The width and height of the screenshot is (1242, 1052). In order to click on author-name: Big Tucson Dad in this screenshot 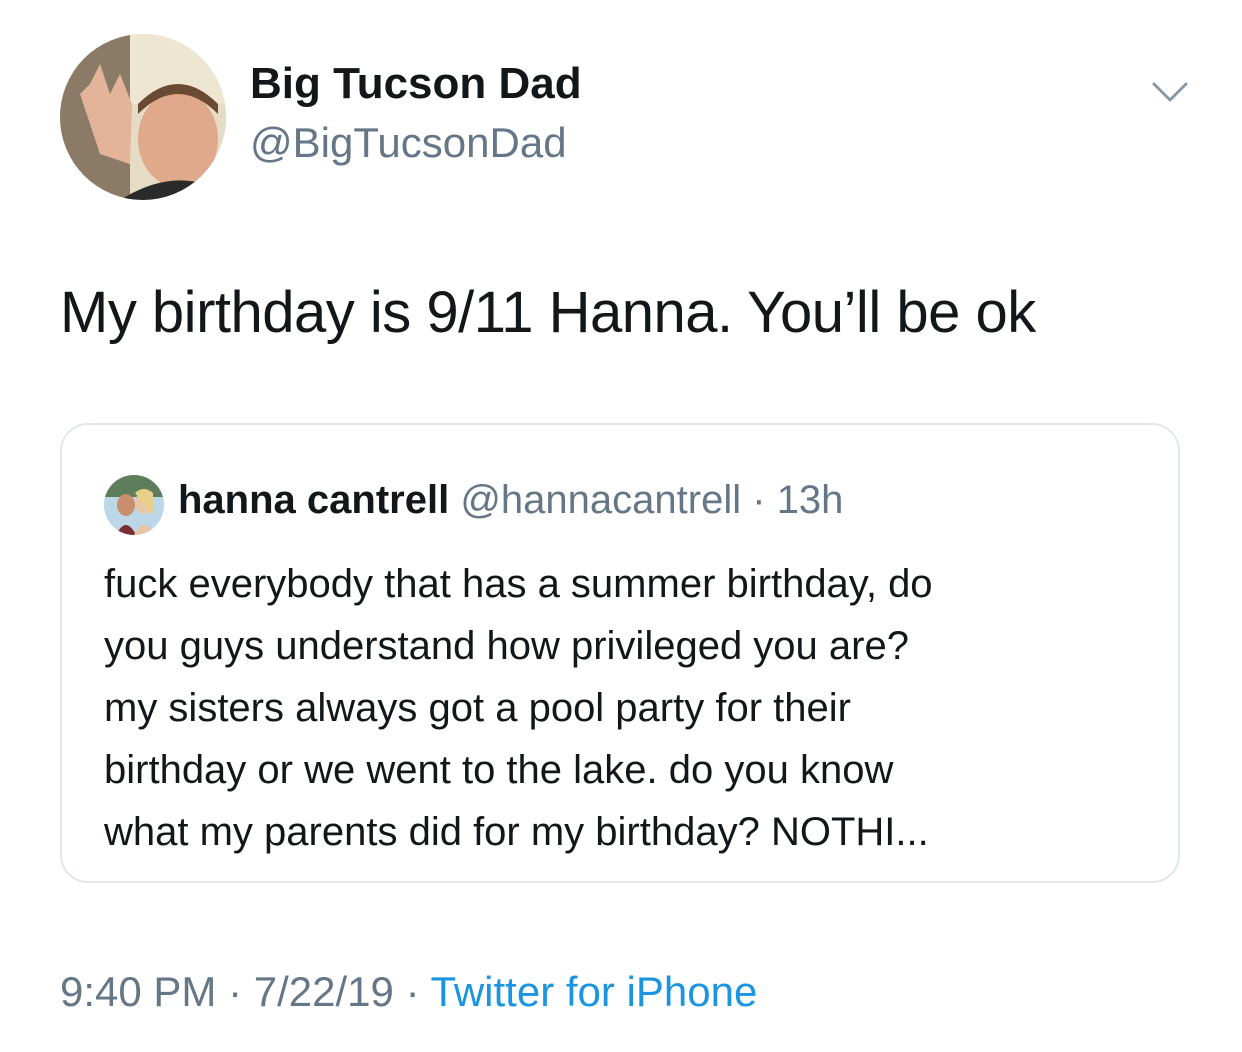, I will do `click(416, 84)`.